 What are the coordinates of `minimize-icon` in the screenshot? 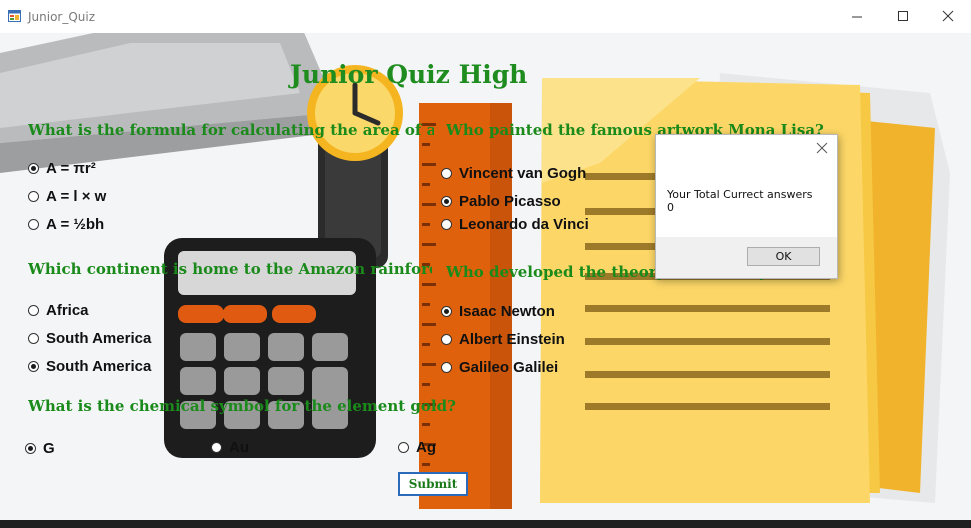 It's located at (857, 17).